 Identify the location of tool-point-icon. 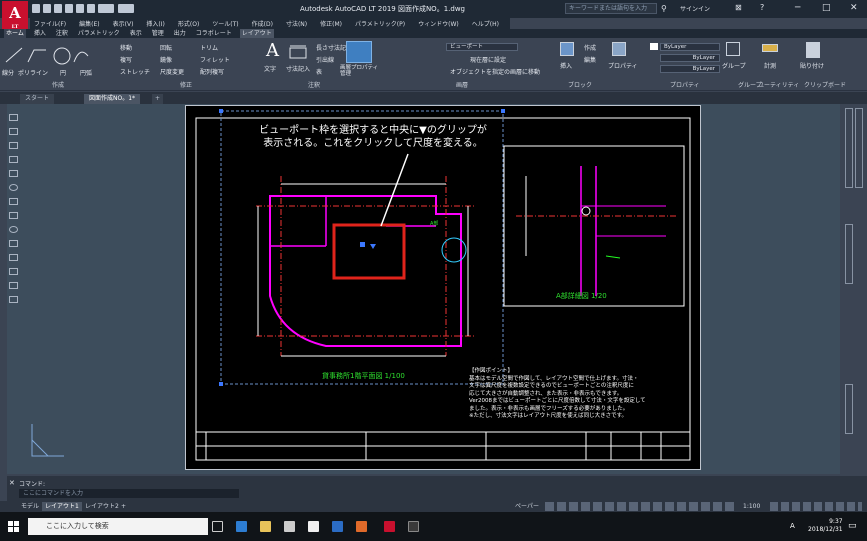
(13, 257).